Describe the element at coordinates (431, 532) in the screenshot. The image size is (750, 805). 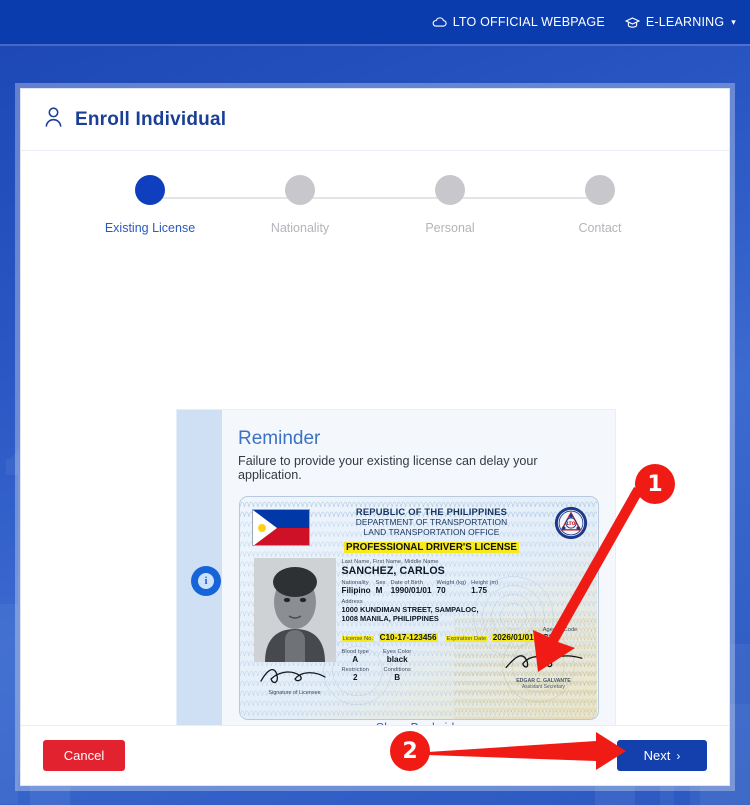
I see `license-office-line: LAND TRANSPORTATION OFFICE` at that location.